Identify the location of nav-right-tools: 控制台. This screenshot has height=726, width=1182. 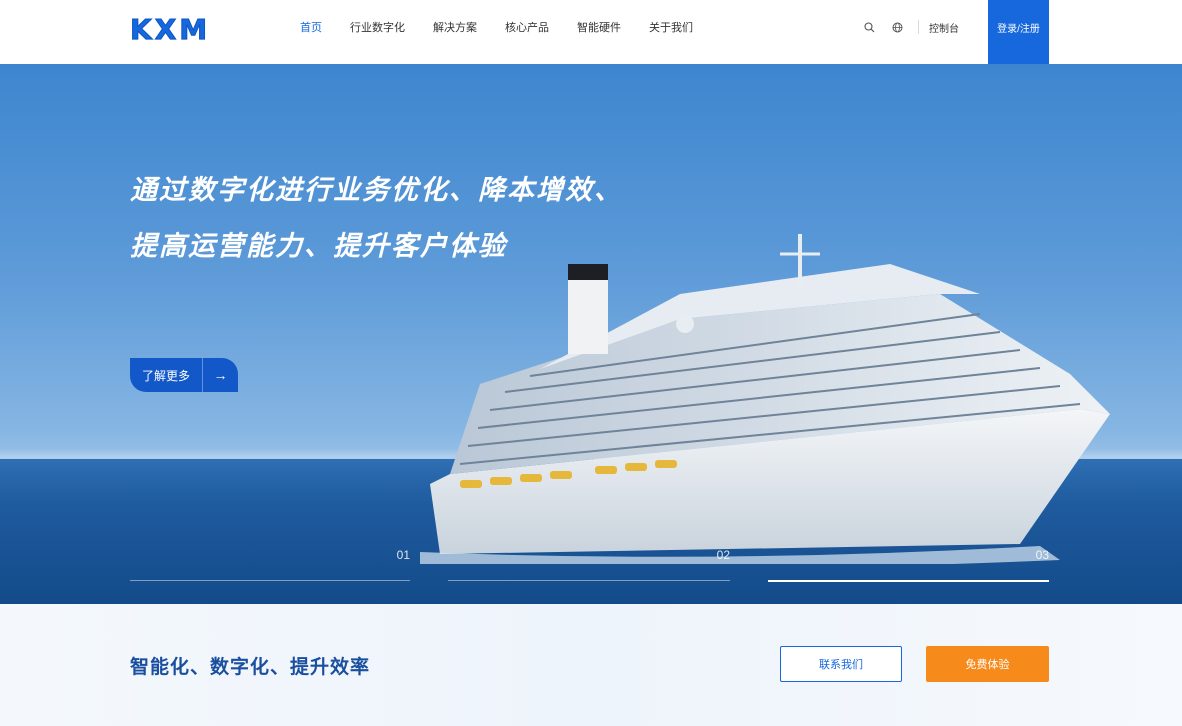
(910, 27).